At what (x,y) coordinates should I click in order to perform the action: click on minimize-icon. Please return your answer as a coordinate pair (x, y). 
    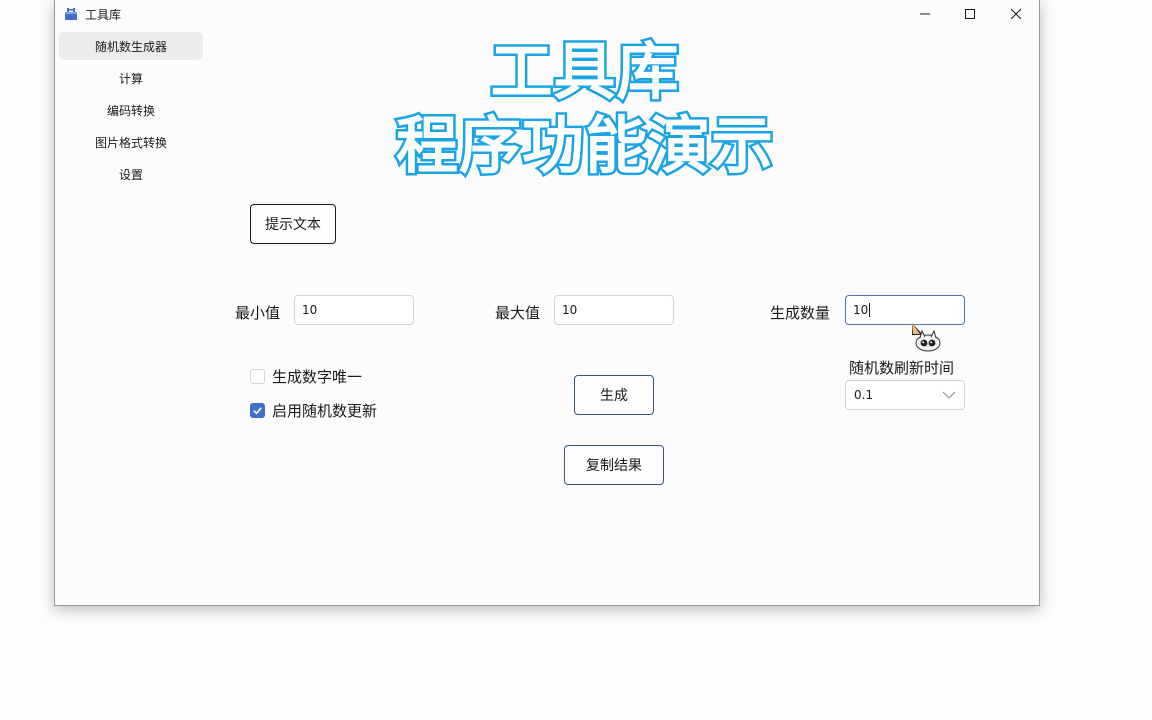
    Looking at the image, I should click on (925, 14).